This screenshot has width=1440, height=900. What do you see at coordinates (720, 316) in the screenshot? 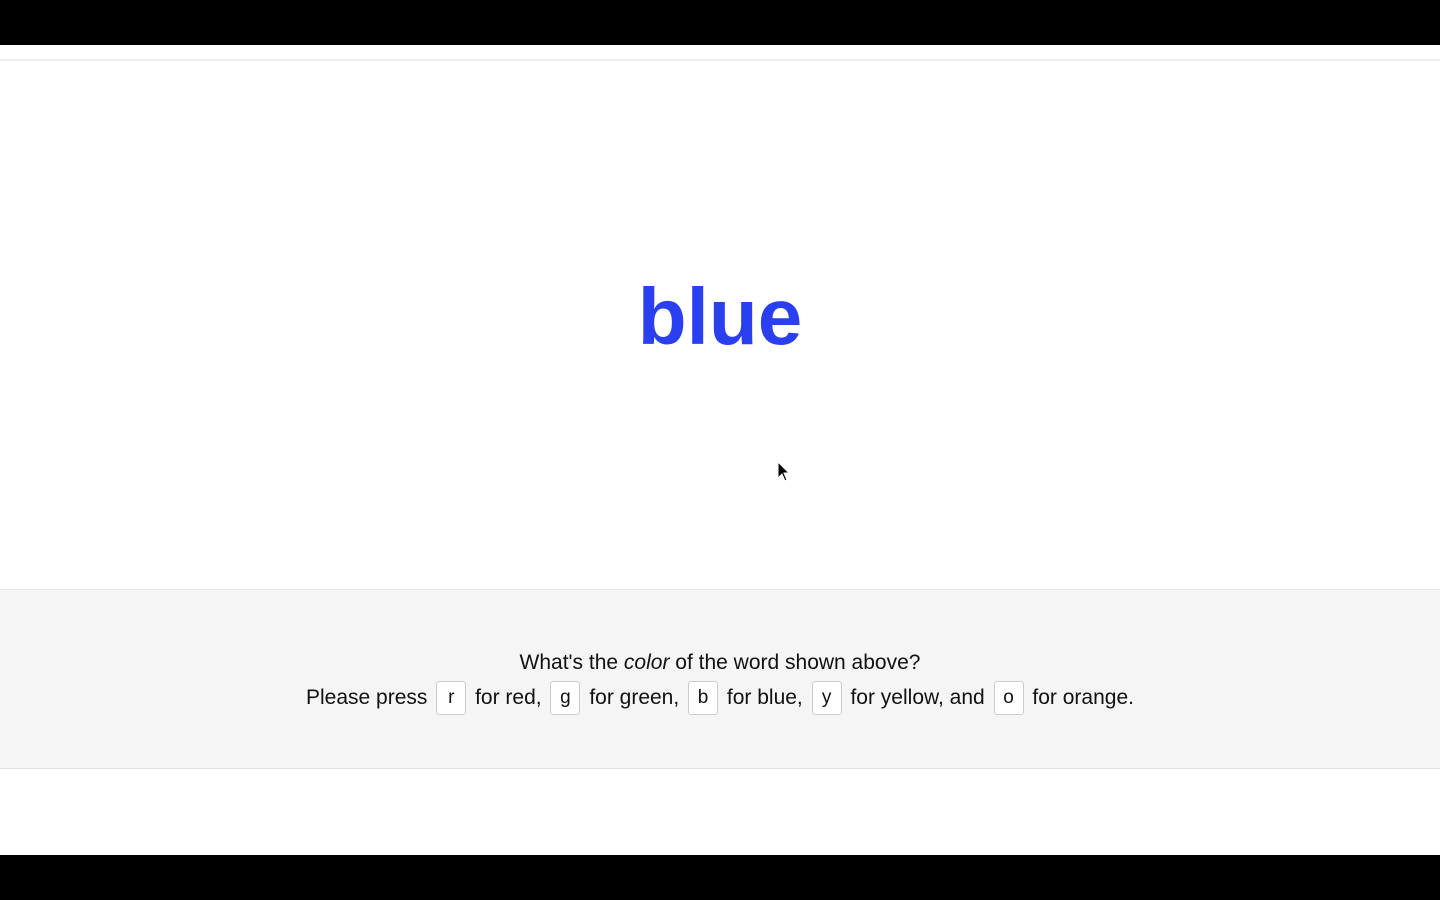
I see `stimulus-word: blue` at bounding box center [720, 316].